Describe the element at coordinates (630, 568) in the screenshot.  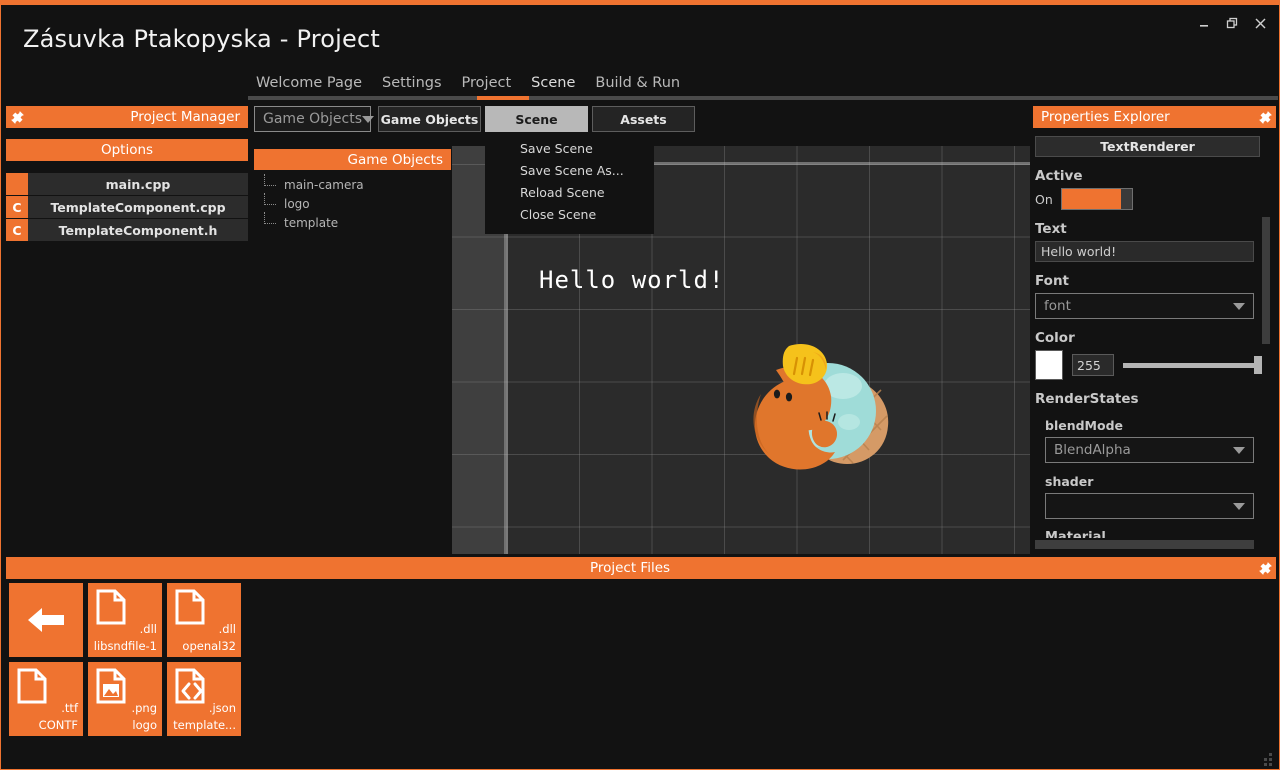
I see `project-files-title: Project Files` at that location.